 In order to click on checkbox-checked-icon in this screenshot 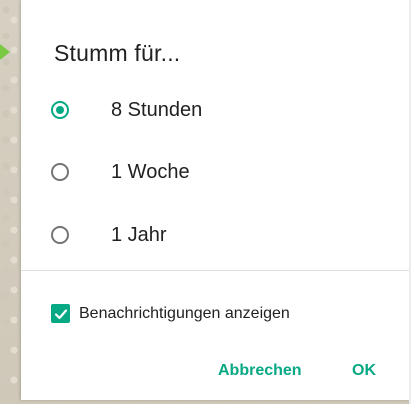, I will do `click(60, 313)`.